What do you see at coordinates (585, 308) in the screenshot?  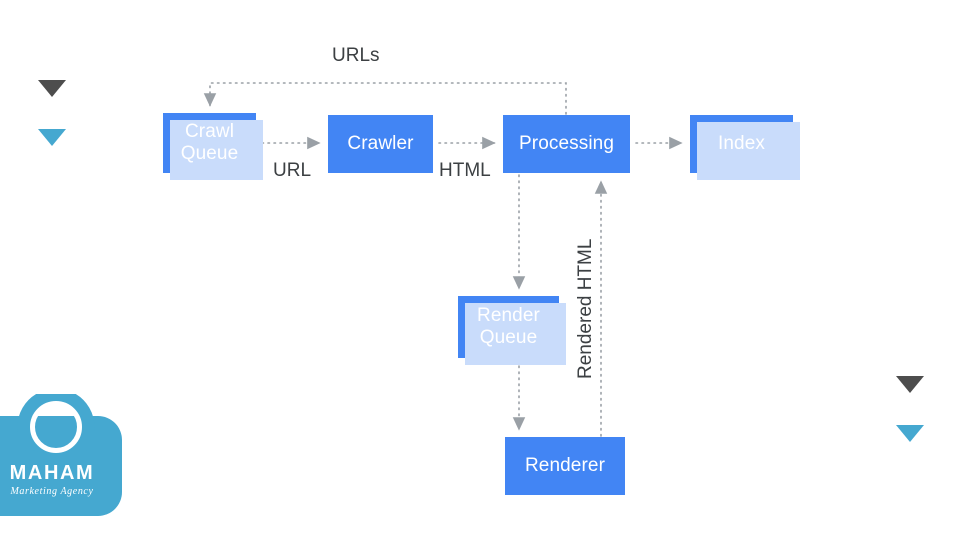 I see `edge-label-rendered-html: Rendered HTML` at bounding box center [585, 308].